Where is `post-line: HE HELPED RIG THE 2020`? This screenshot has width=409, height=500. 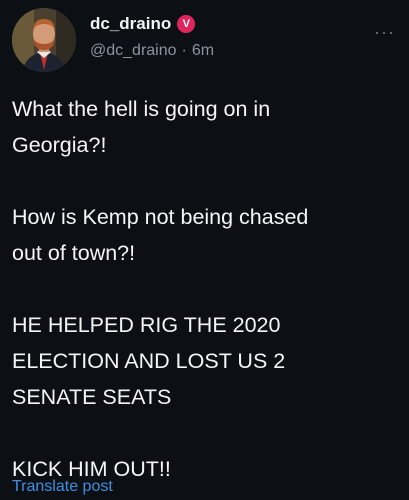
post-line: HE HELPED RIG THE 2020 is located at coordinates (146, 325).